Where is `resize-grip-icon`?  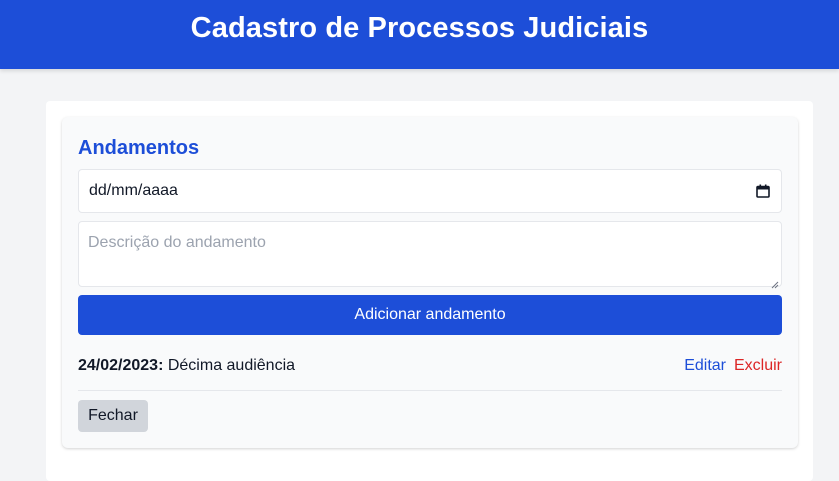 resize-grip-icon is located at coordinates (775, 282).